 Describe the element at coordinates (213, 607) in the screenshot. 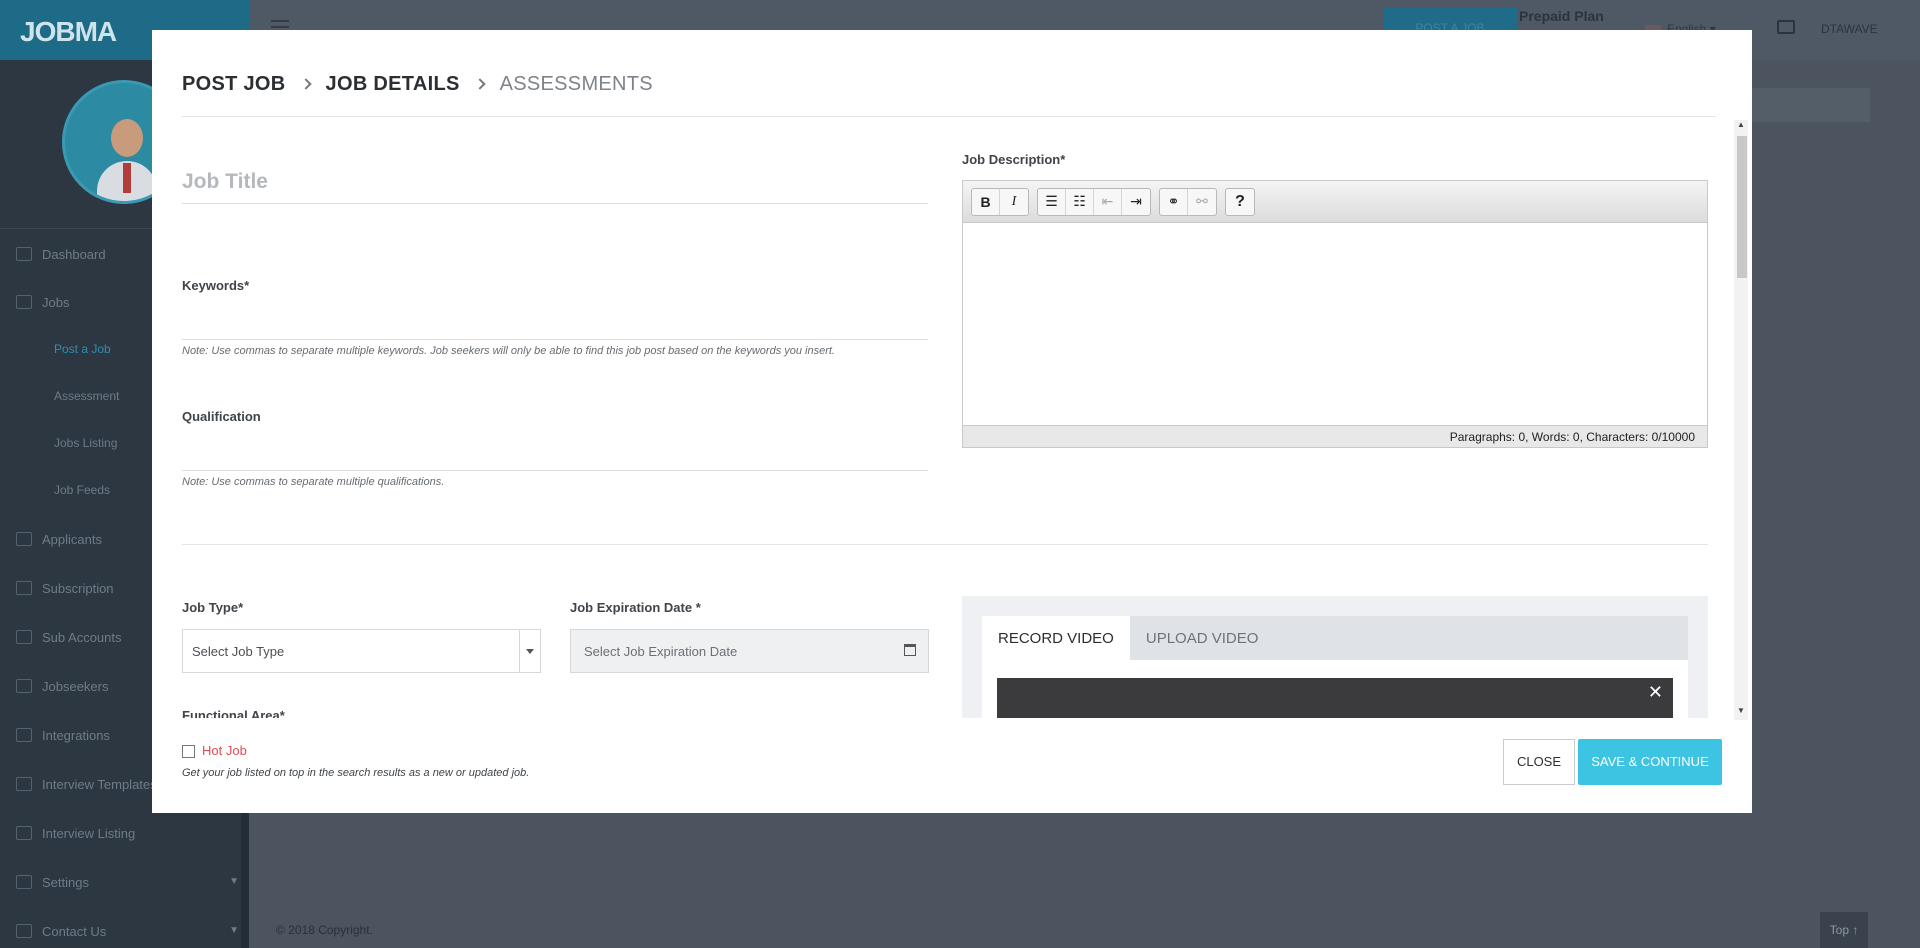

I see `job-type-label: Job Type*` at that location.